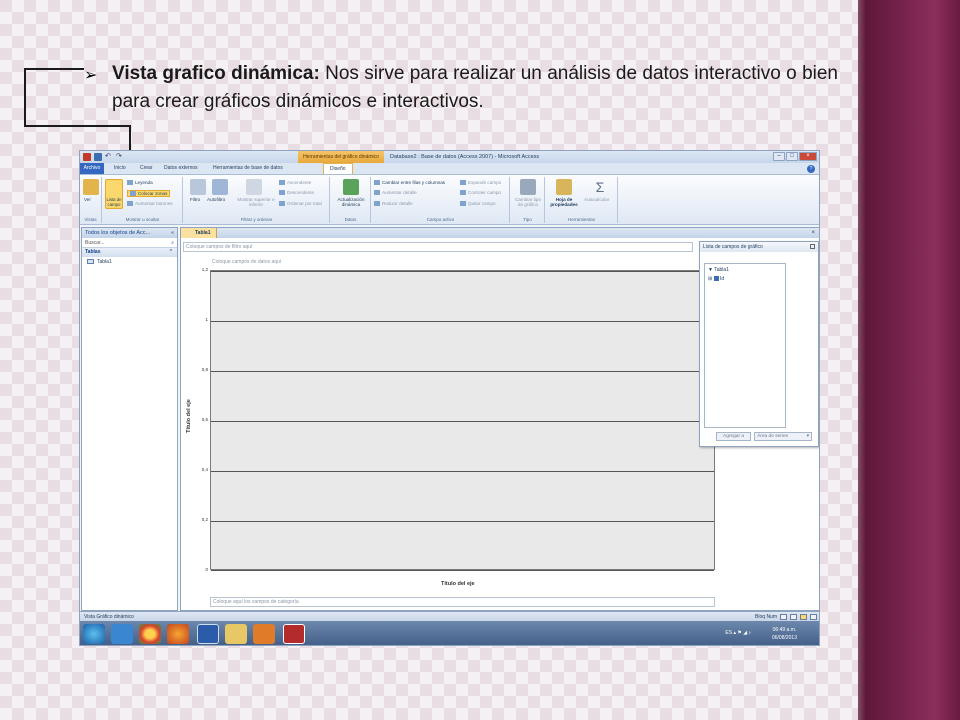  Describe the element at coordinates (564, 187) in the screenshot. I see `property-sheet-icon` at that location.